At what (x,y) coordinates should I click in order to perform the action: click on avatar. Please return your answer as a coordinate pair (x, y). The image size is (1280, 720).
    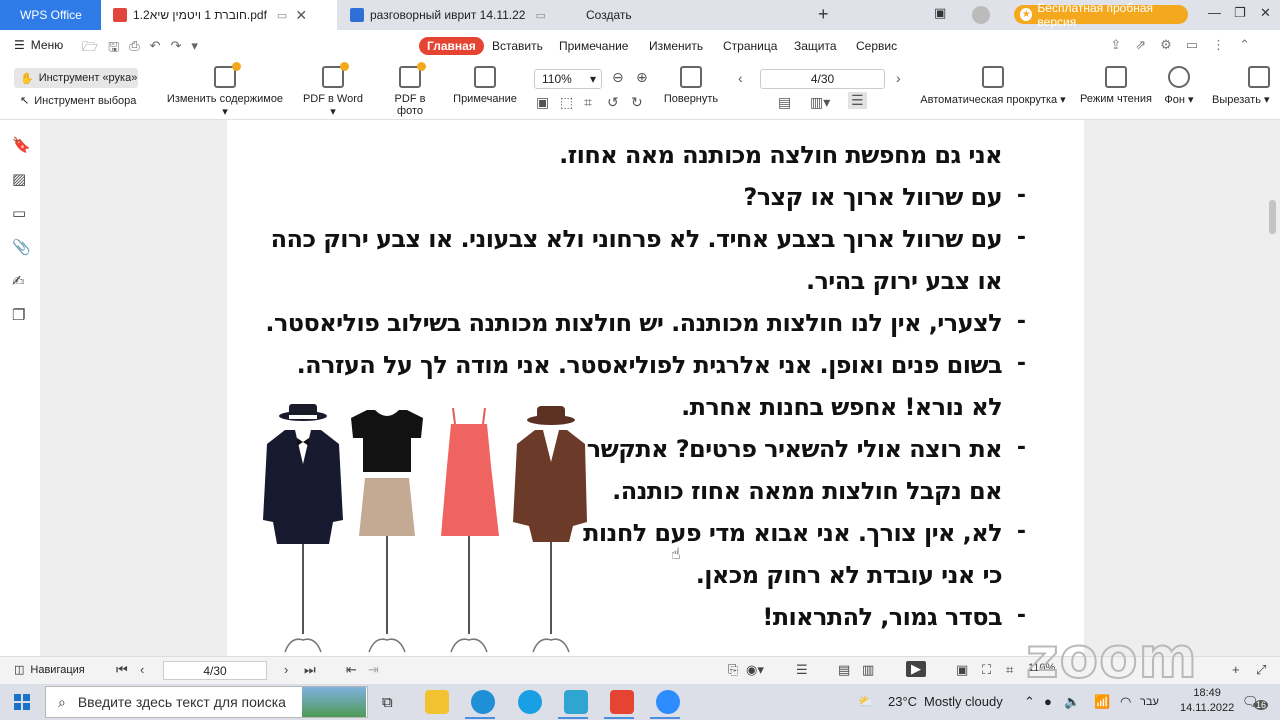
    Looking at the image, I should click on (981, 15).